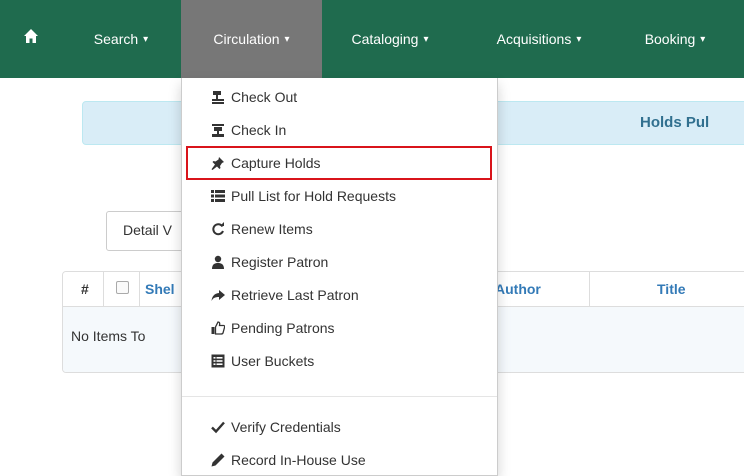 The image size is (744, 476). I want to click on home-icon, so click(31, 36).